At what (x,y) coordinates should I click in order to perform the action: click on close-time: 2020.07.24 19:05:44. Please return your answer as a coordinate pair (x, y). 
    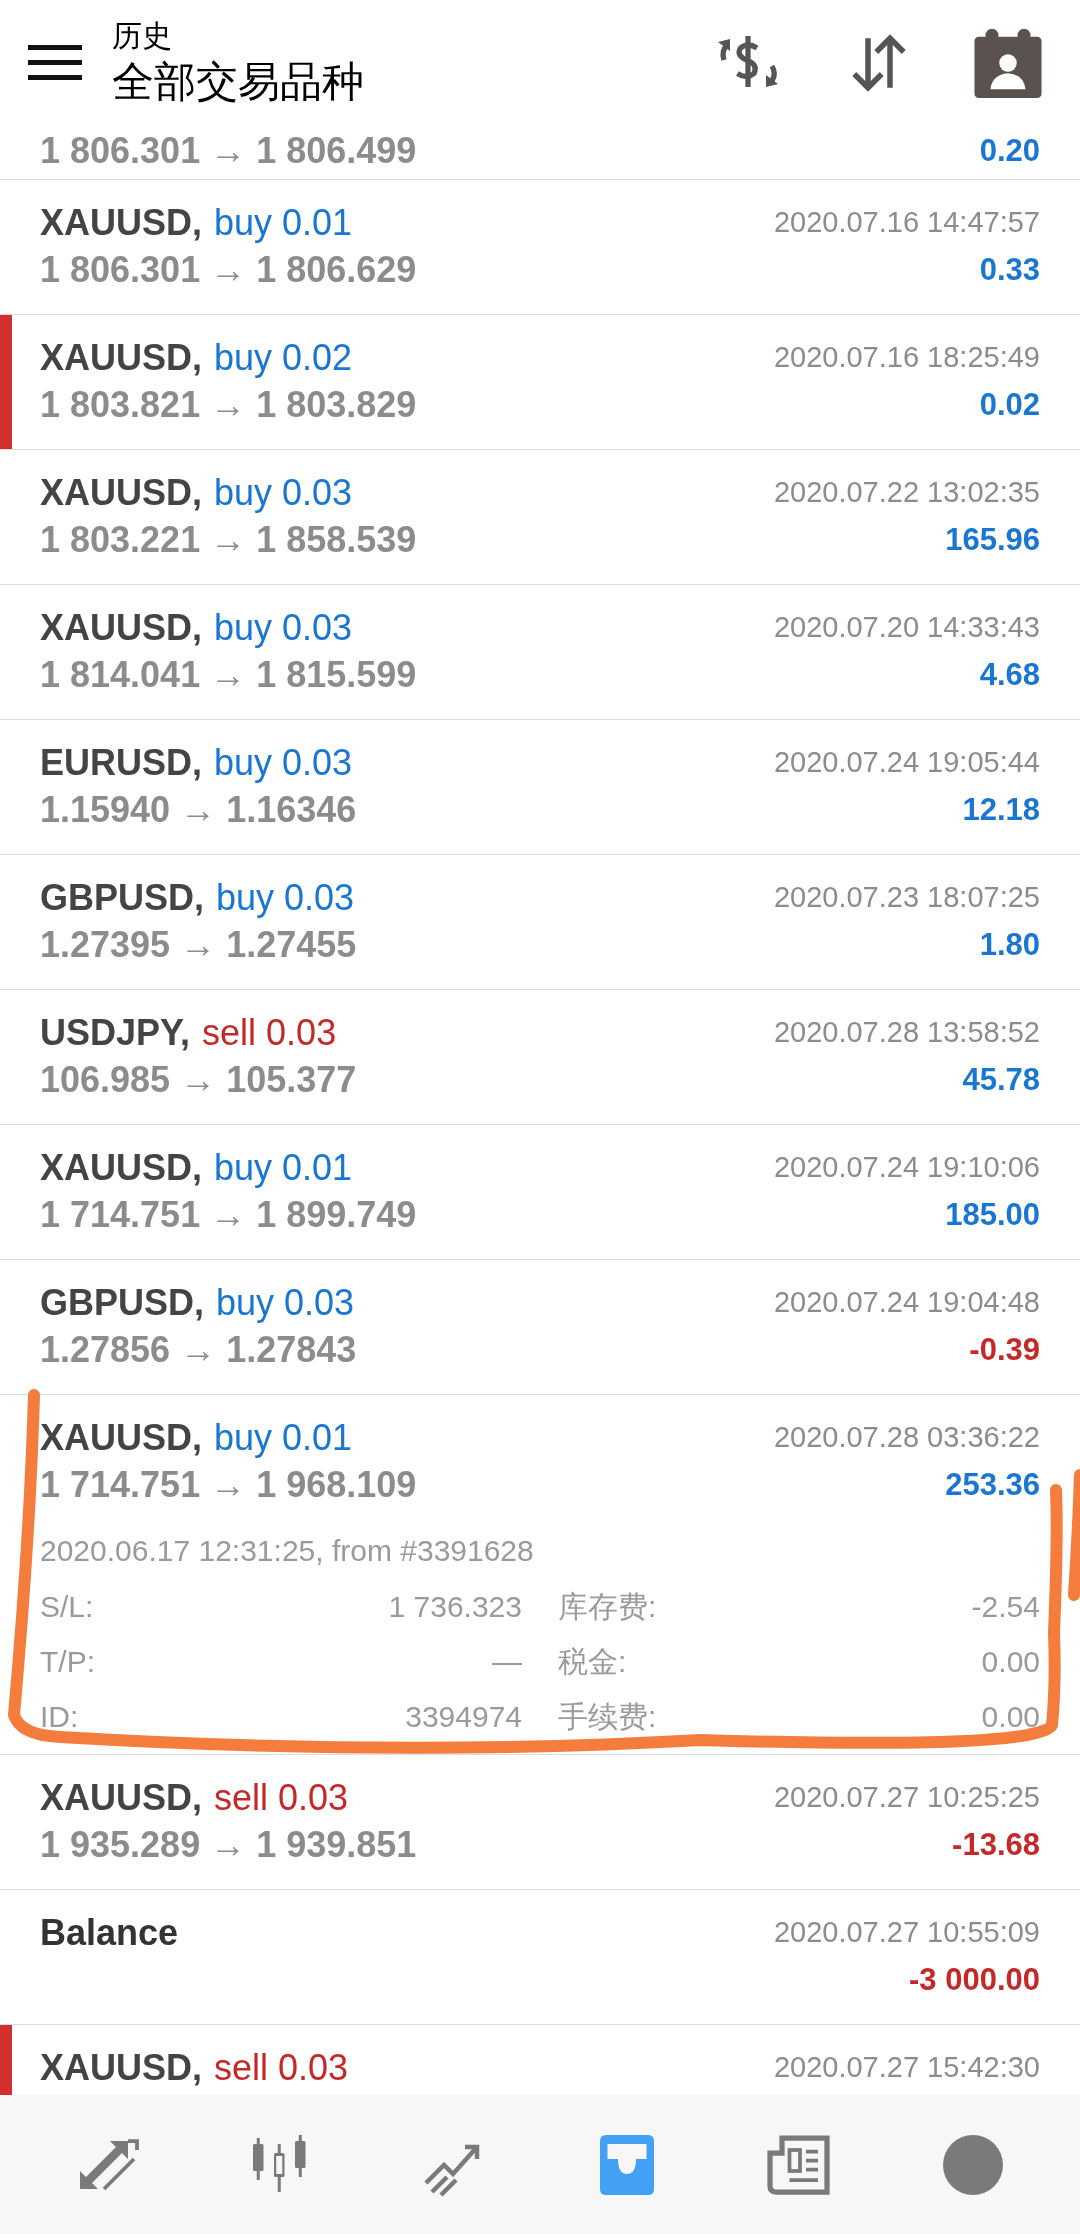
    Looking at the image, I should click on (906, 763).